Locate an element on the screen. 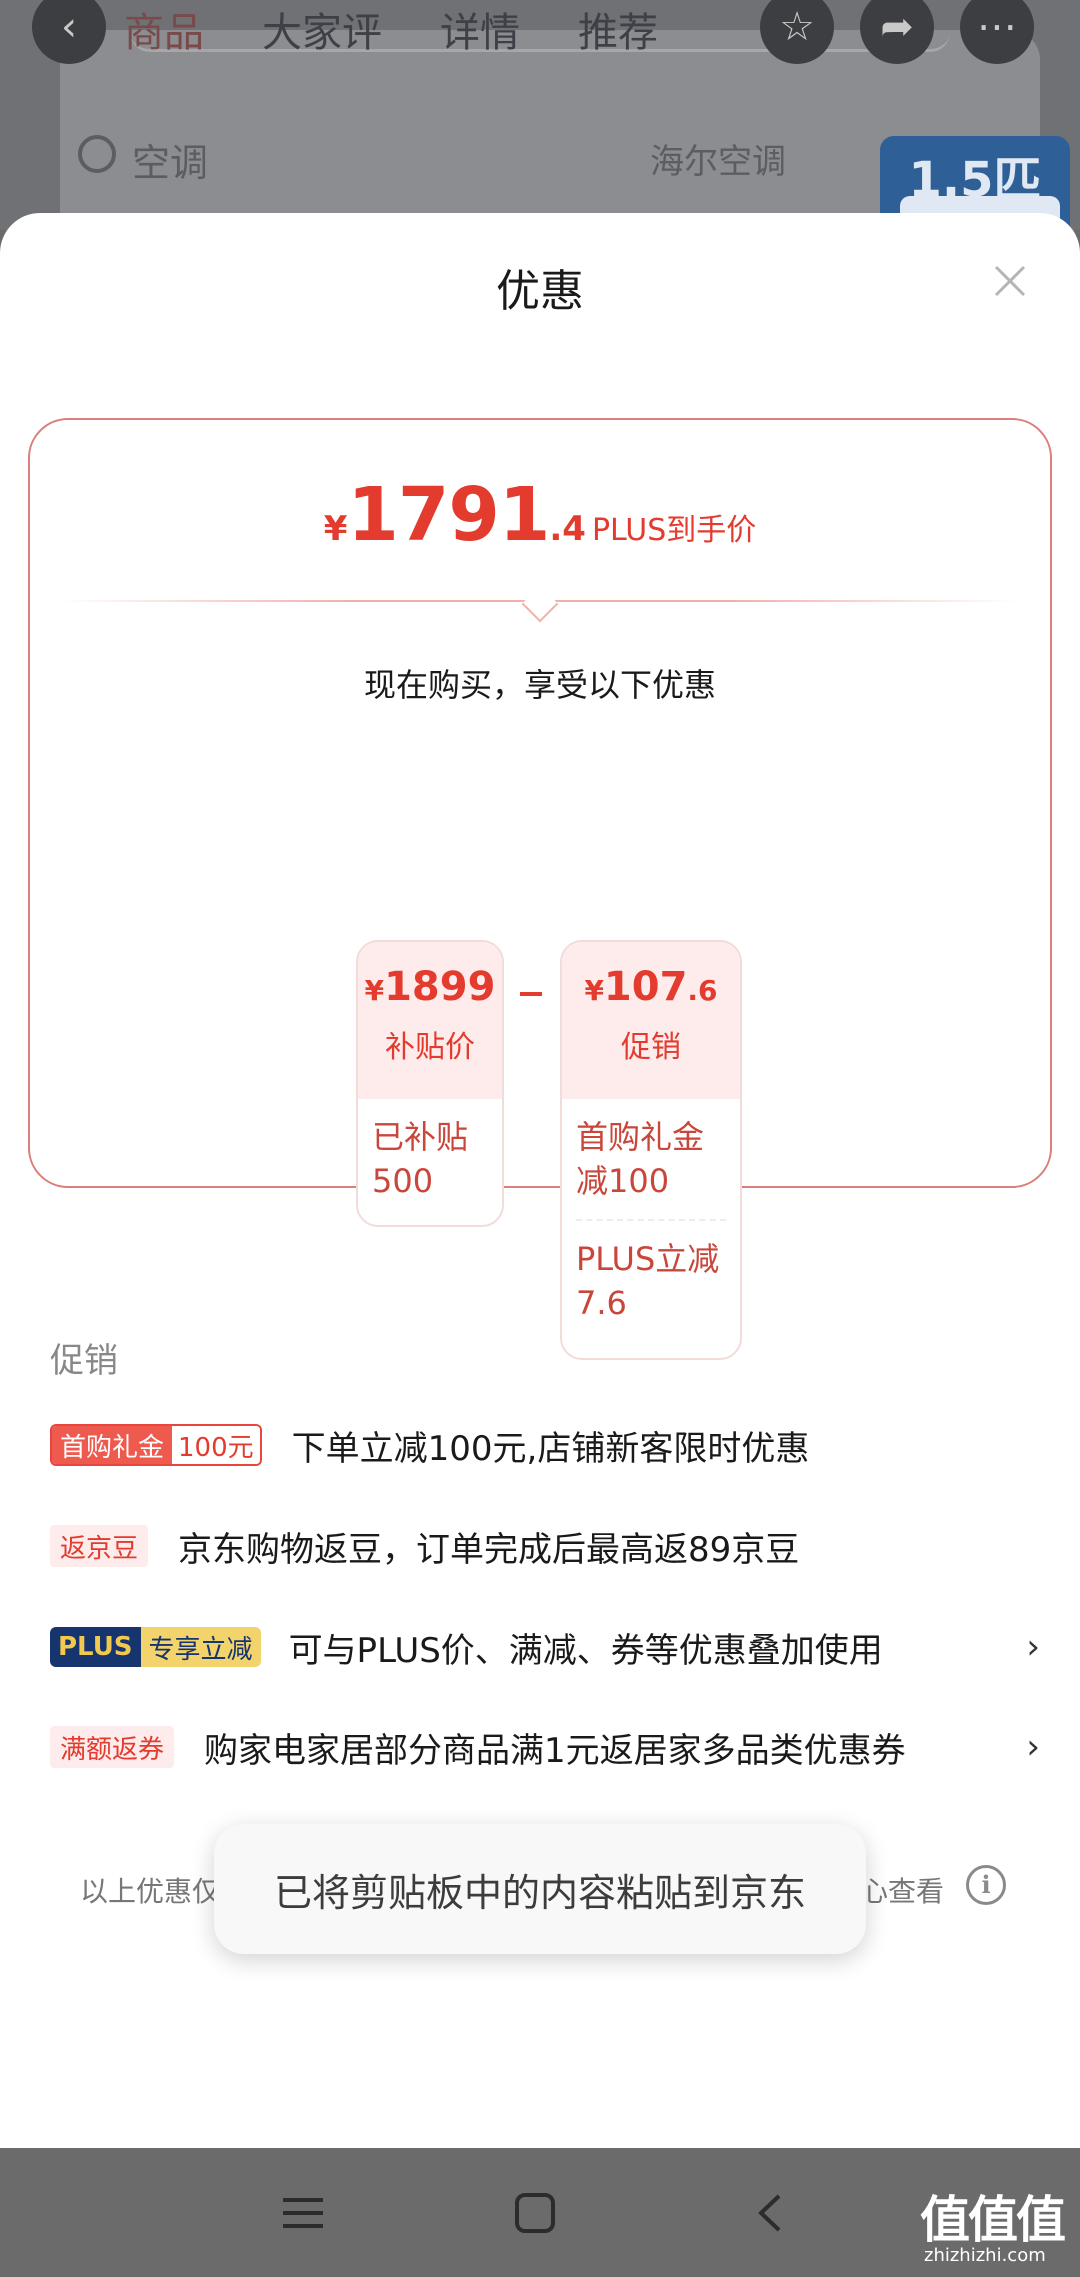 This screenshot has width=1080, height=2277. promo-currency: ¥ is located at coordinates (594, 990).